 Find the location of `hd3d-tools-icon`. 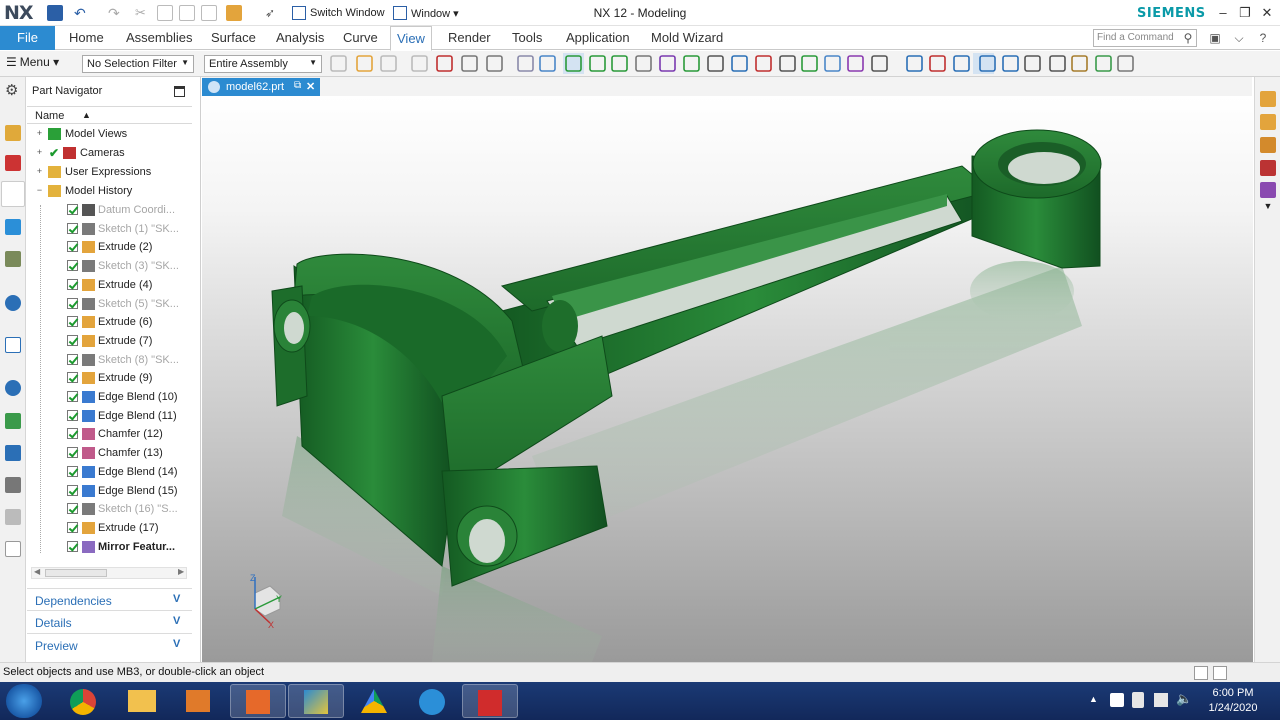

hd3d-tools-icon is located at coordinates (13, 259).